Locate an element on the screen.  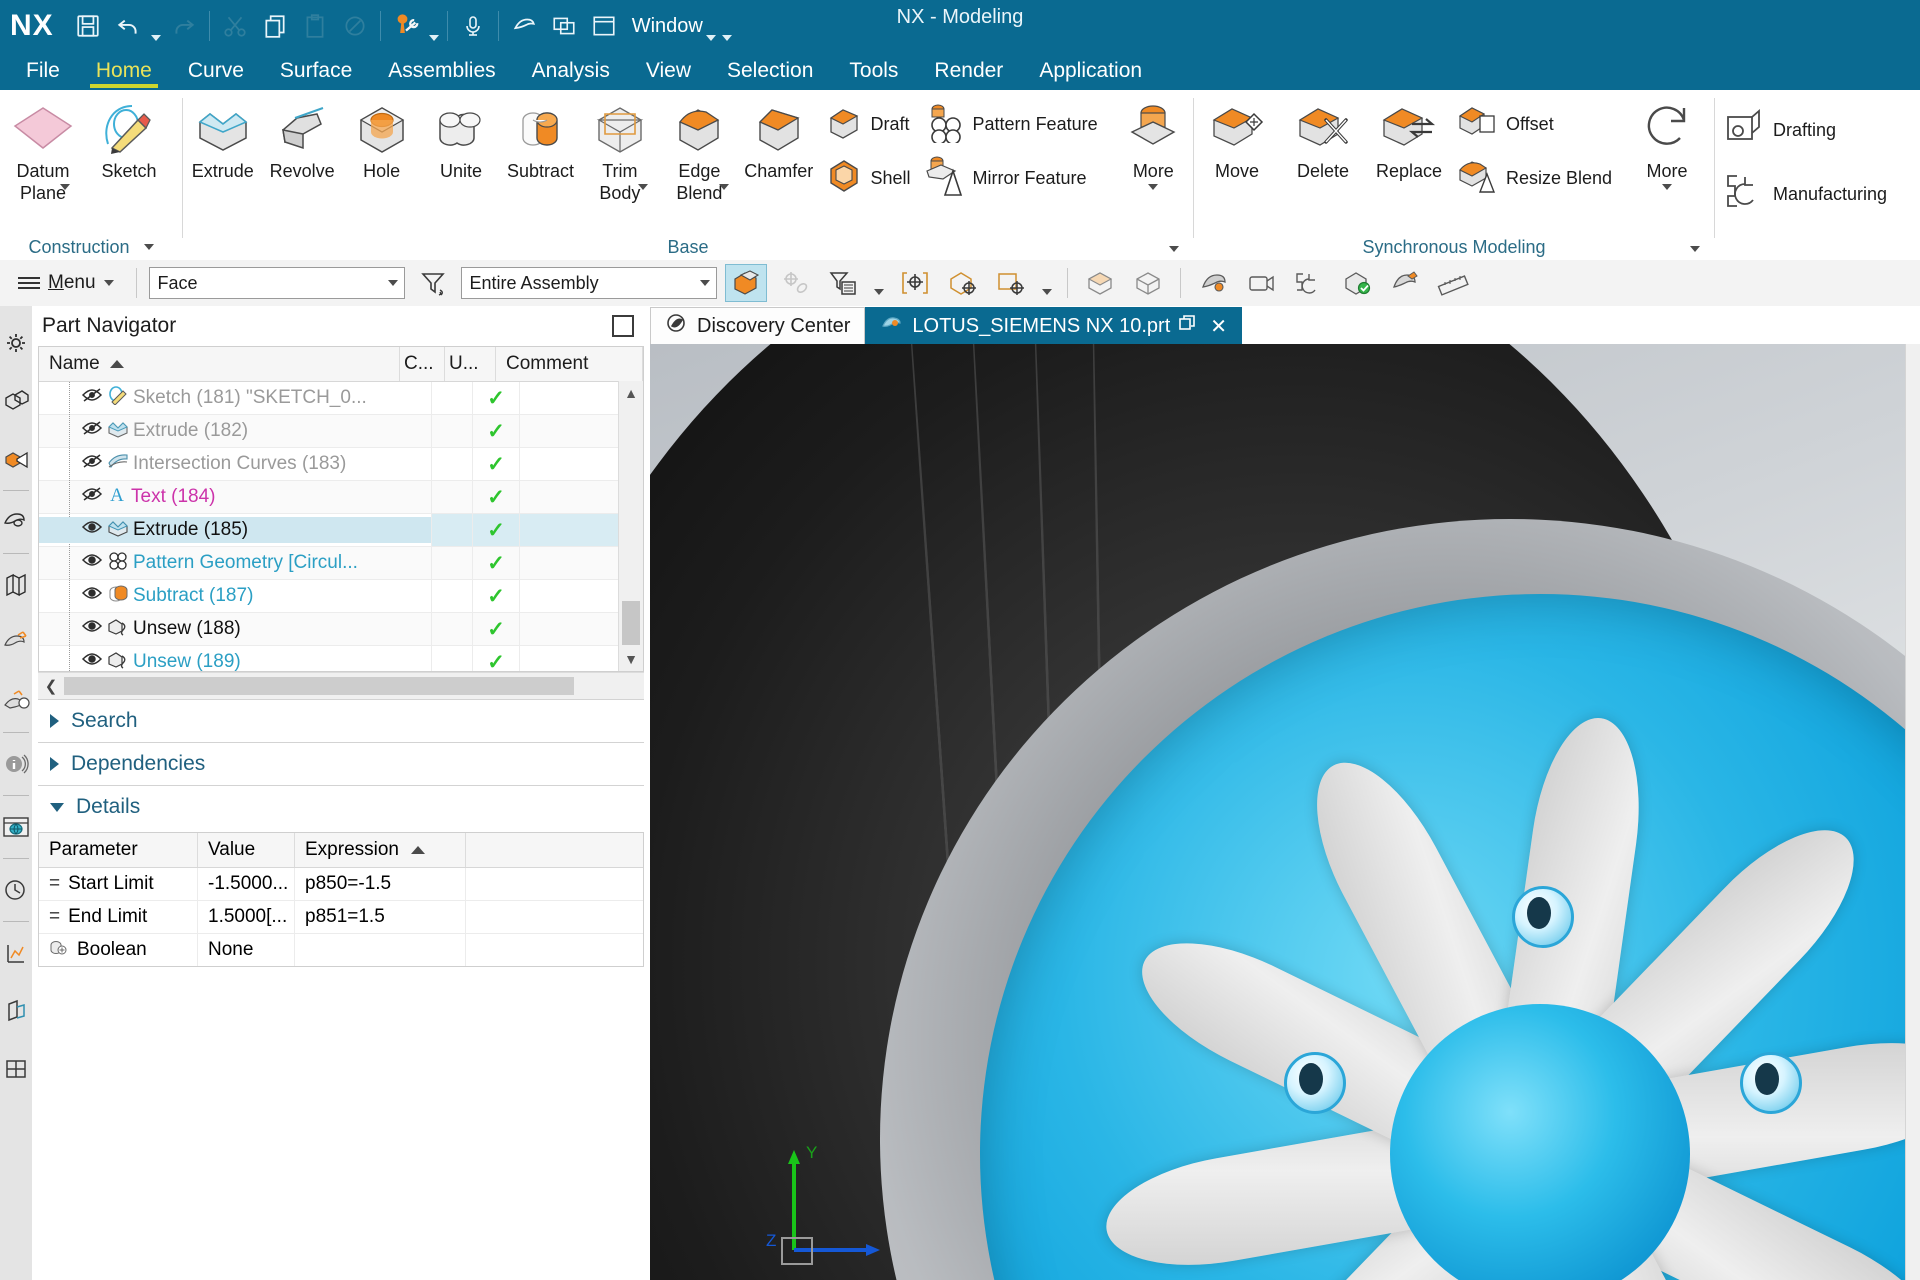
history-palette-icon is located at coordinates (16, 585).